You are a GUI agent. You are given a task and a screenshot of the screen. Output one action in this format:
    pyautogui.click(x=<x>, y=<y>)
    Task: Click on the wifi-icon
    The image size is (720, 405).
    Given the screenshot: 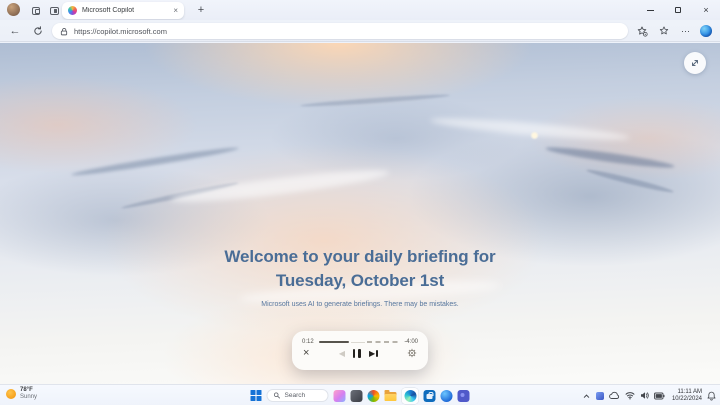 What is the action you would take?
    pyautogui.click(x=630, y=395)
    